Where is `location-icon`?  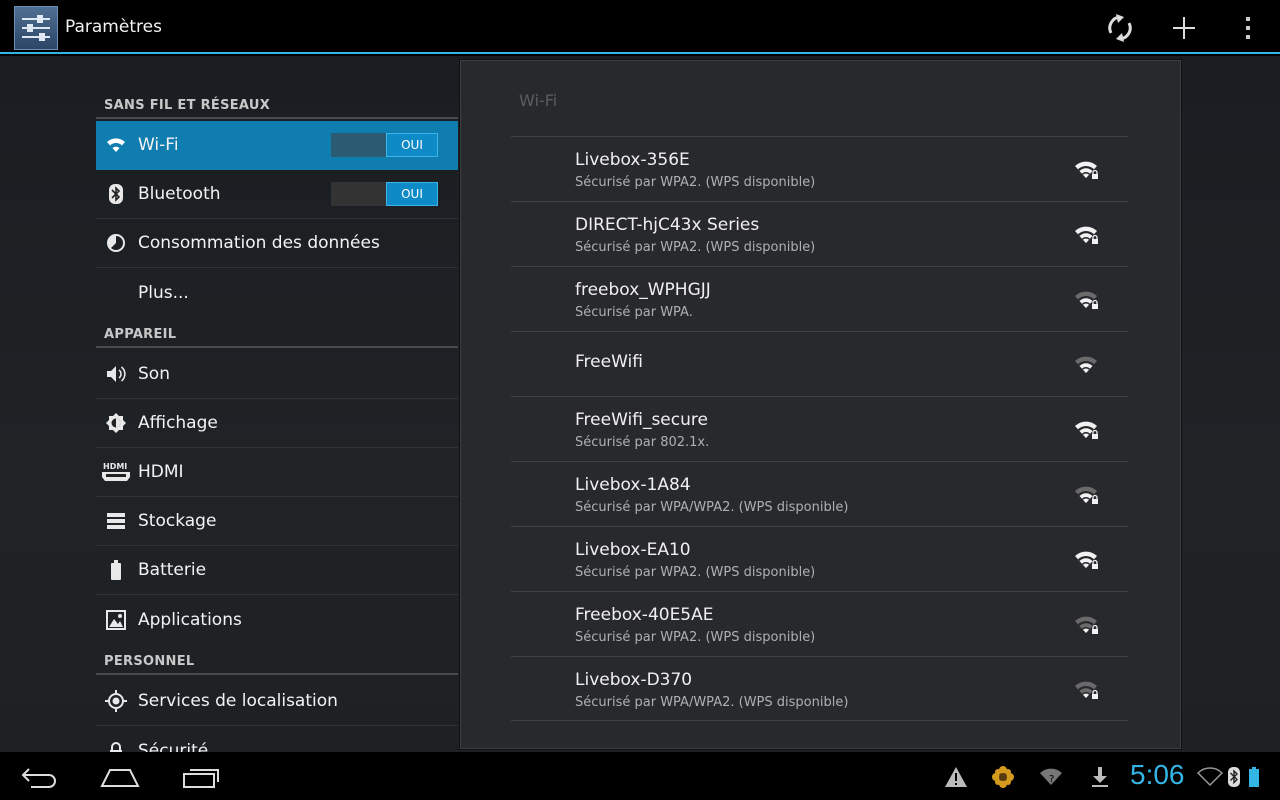 location-icon is located at coordinates (116, 701).